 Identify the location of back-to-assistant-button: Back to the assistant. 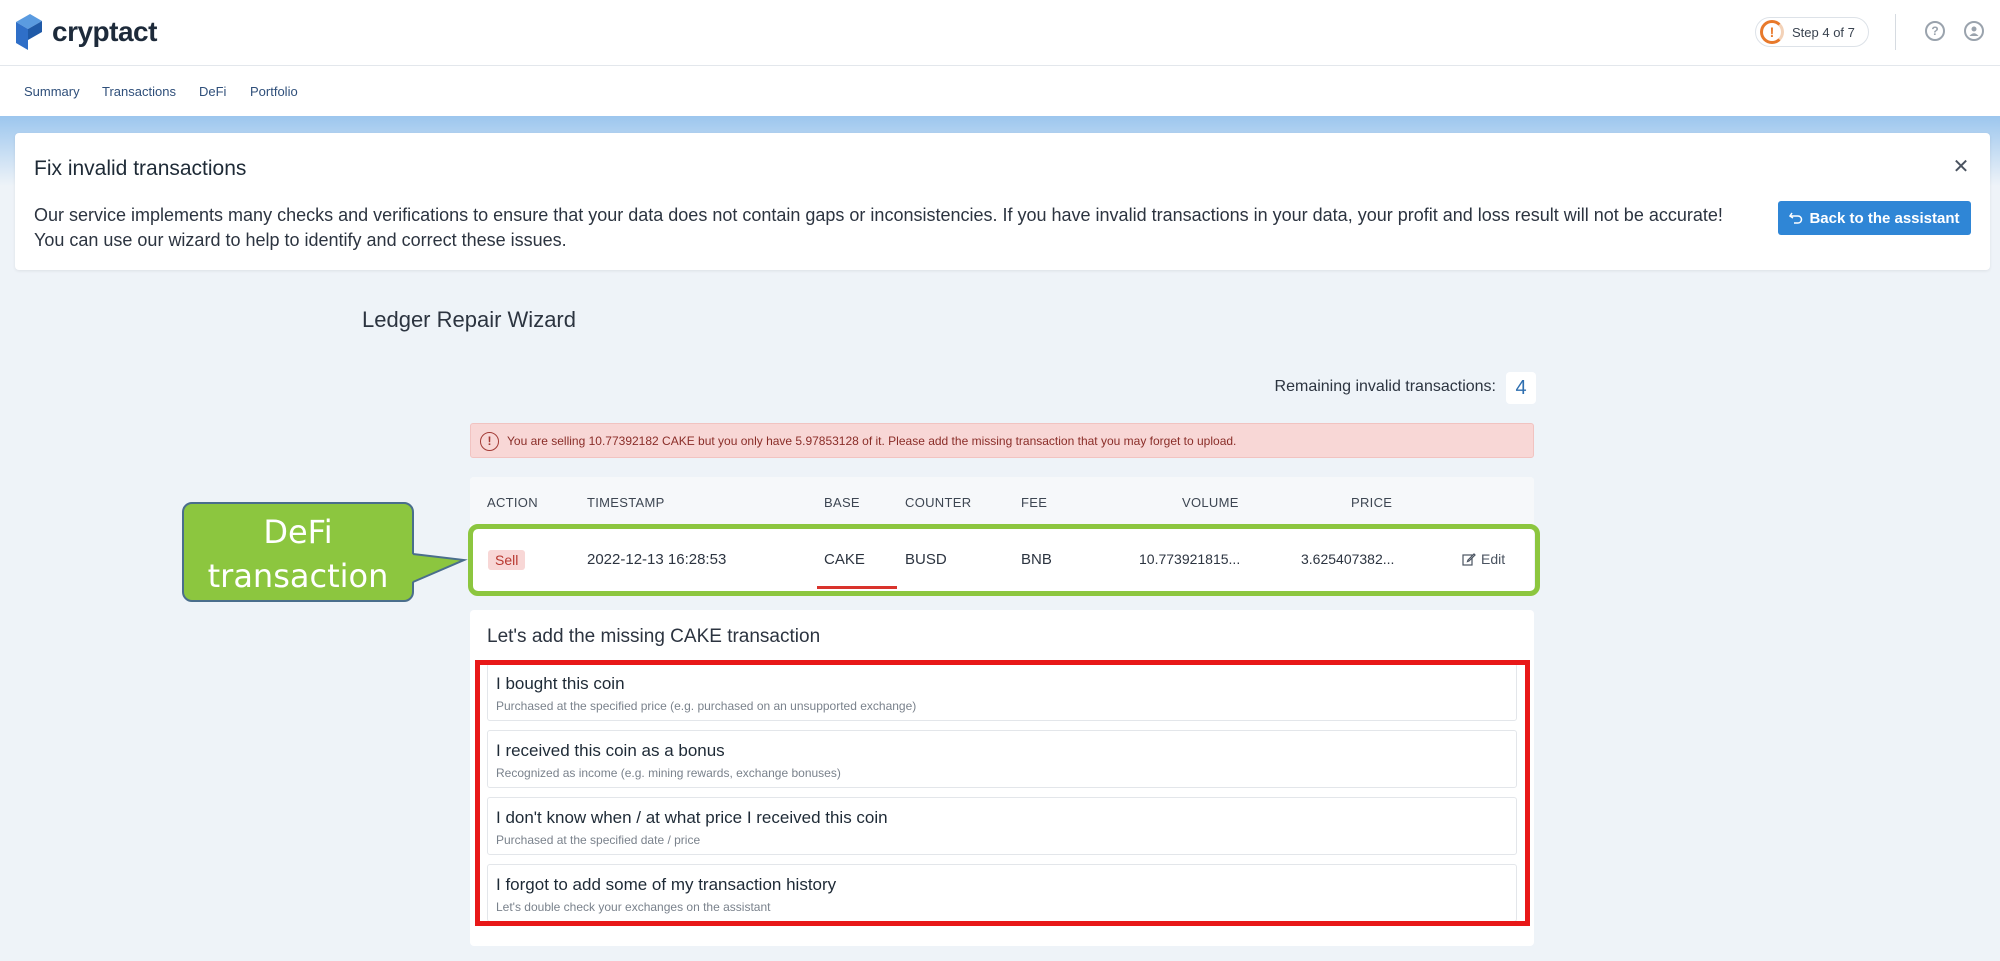
(1874, 218).